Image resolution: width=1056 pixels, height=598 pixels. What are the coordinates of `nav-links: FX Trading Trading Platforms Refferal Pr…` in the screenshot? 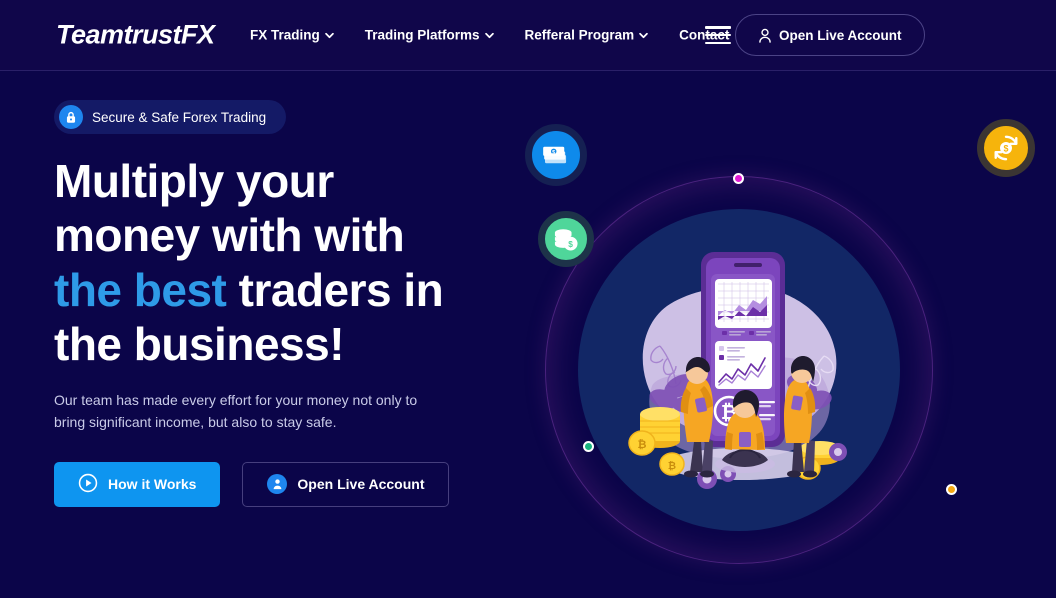 It's located at (489, 35).